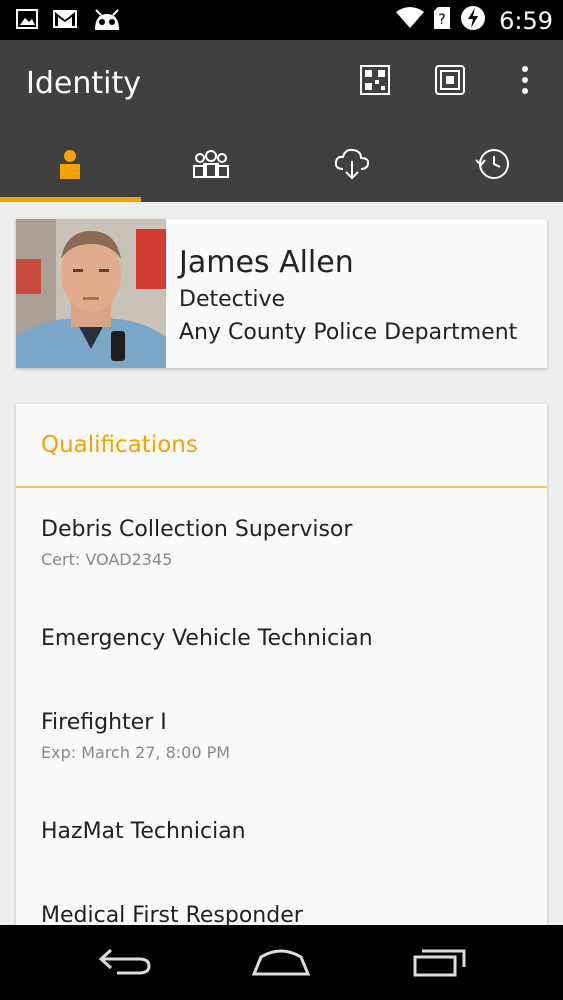  Describe the element at coordinates (136, 752) in the screenshot. I see `qualification-detail: Exp: March 27, 8:00 PM` at that location.